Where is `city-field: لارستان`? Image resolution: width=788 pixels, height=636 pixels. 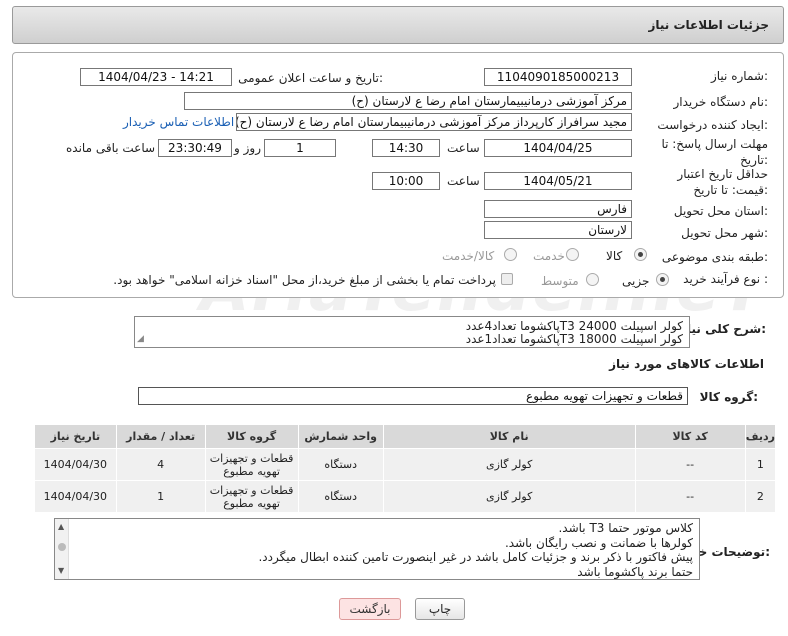
city-field: لارستان is located at coordinates (558, 230).